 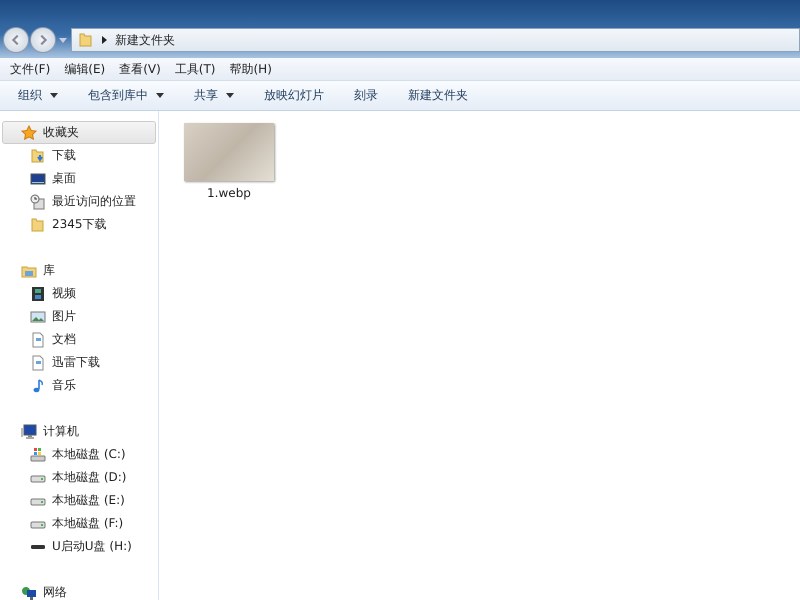 What do you see at coordinates (64, 178) in the screenshot?
I see `item-label: 桌面` at bounding box center [64, 178].